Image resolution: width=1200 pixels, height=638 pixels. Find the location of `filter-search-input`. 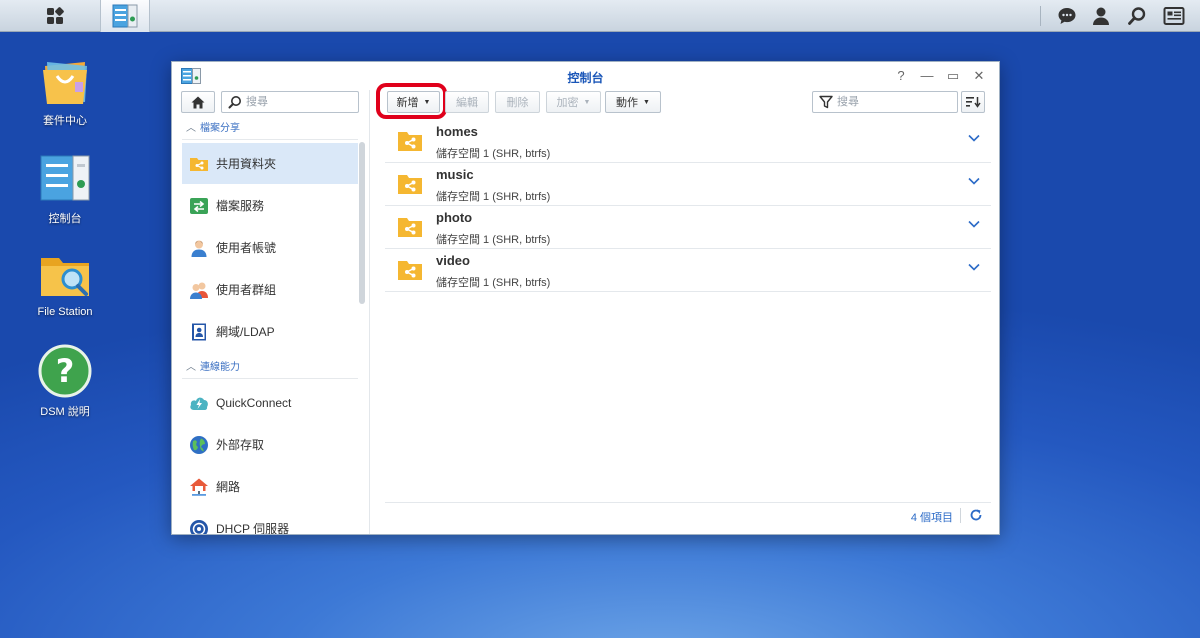

filter-search-input is located at coordinates (895, 102).